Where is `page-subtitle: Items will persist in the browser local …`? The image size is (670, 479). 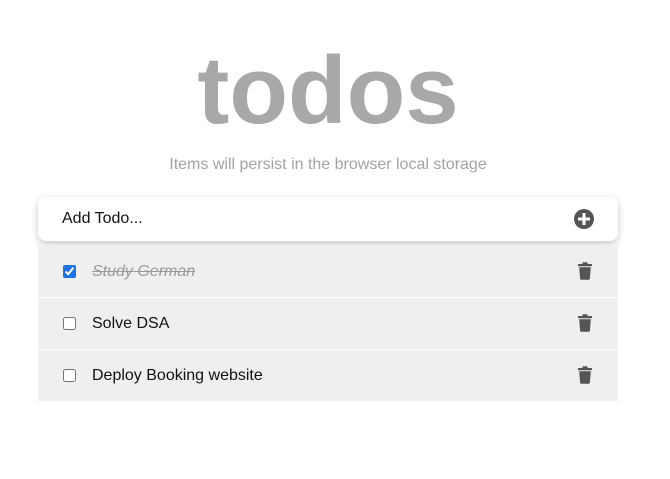
page-subtitle: Items will persist in the browser local … is located at coordinates (328, 164).